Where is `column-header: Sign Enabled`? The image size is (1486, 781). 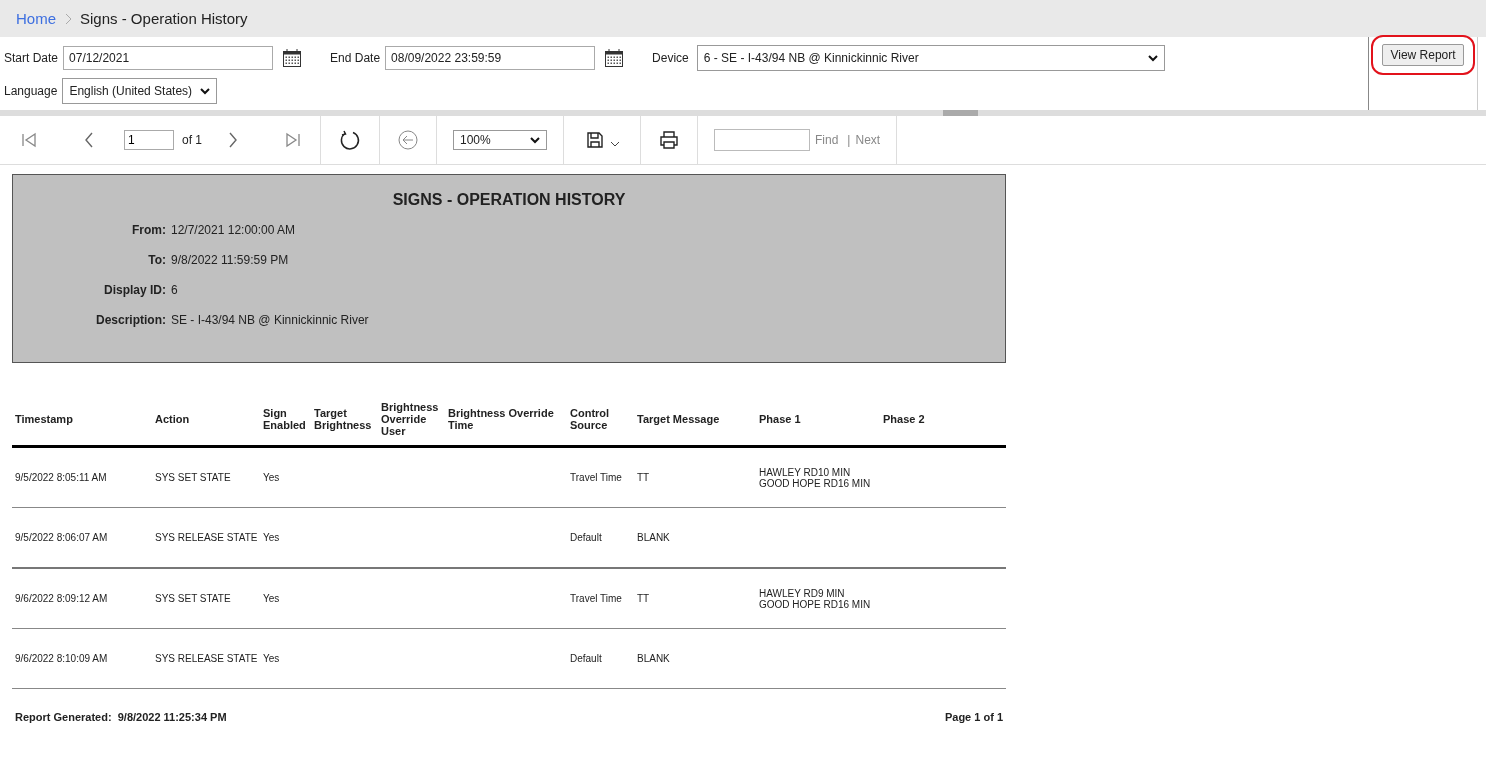
column-header: Sign Enabled is located at coordinates (285, 421).